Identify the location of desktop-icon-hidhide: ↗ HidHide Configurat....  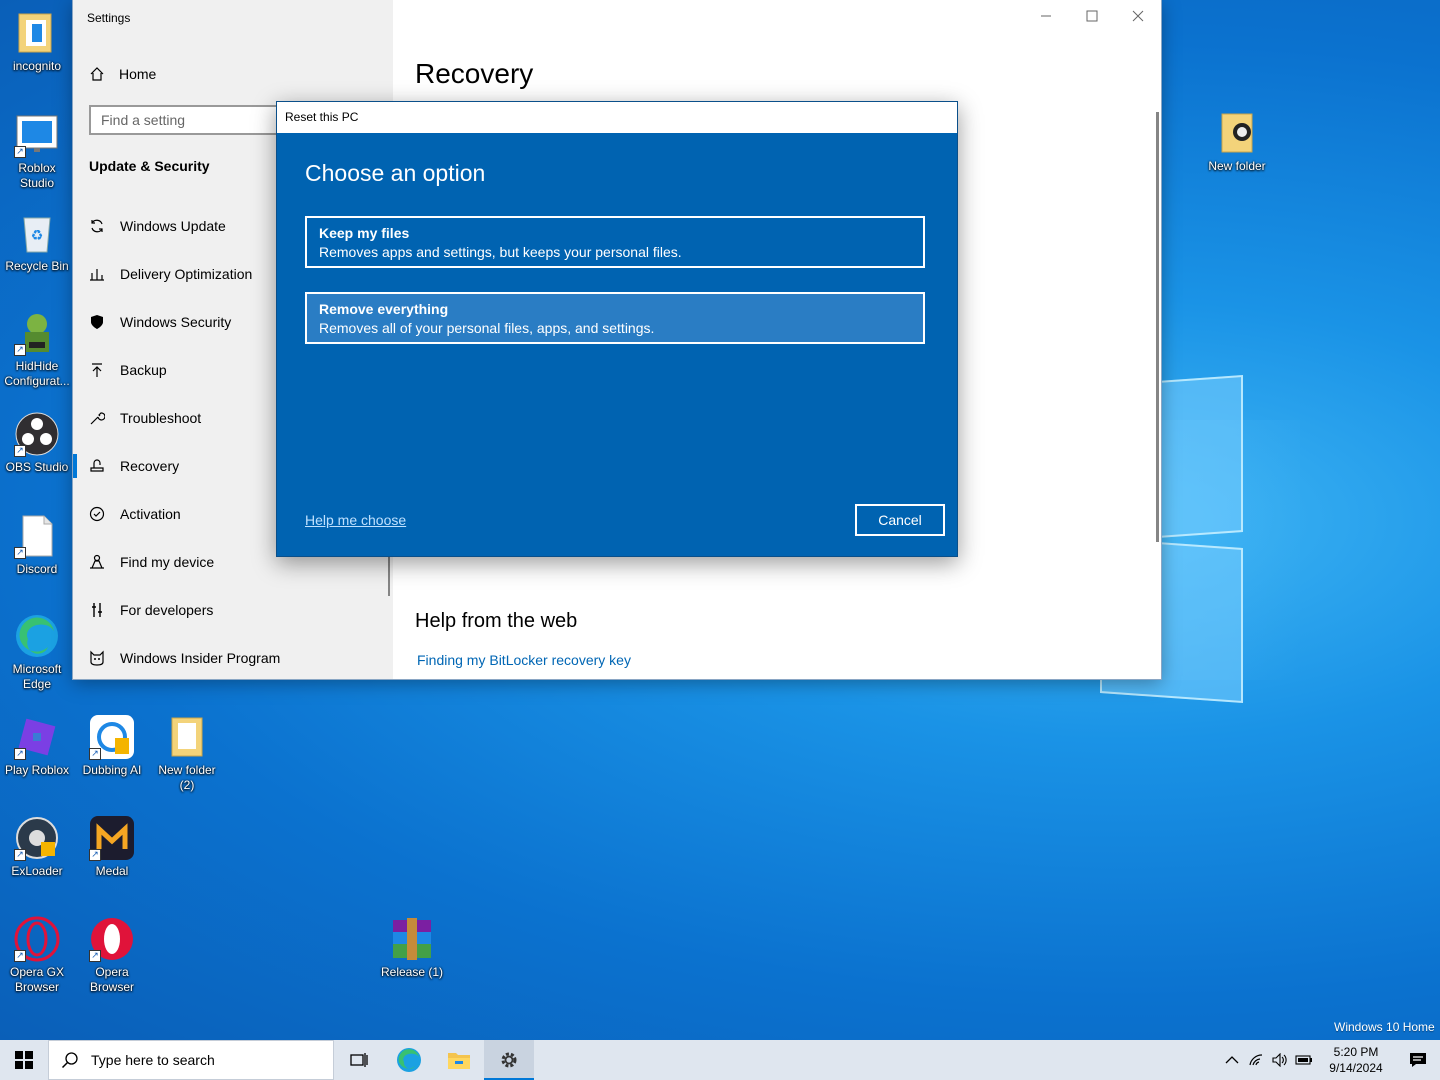
(37, 349).